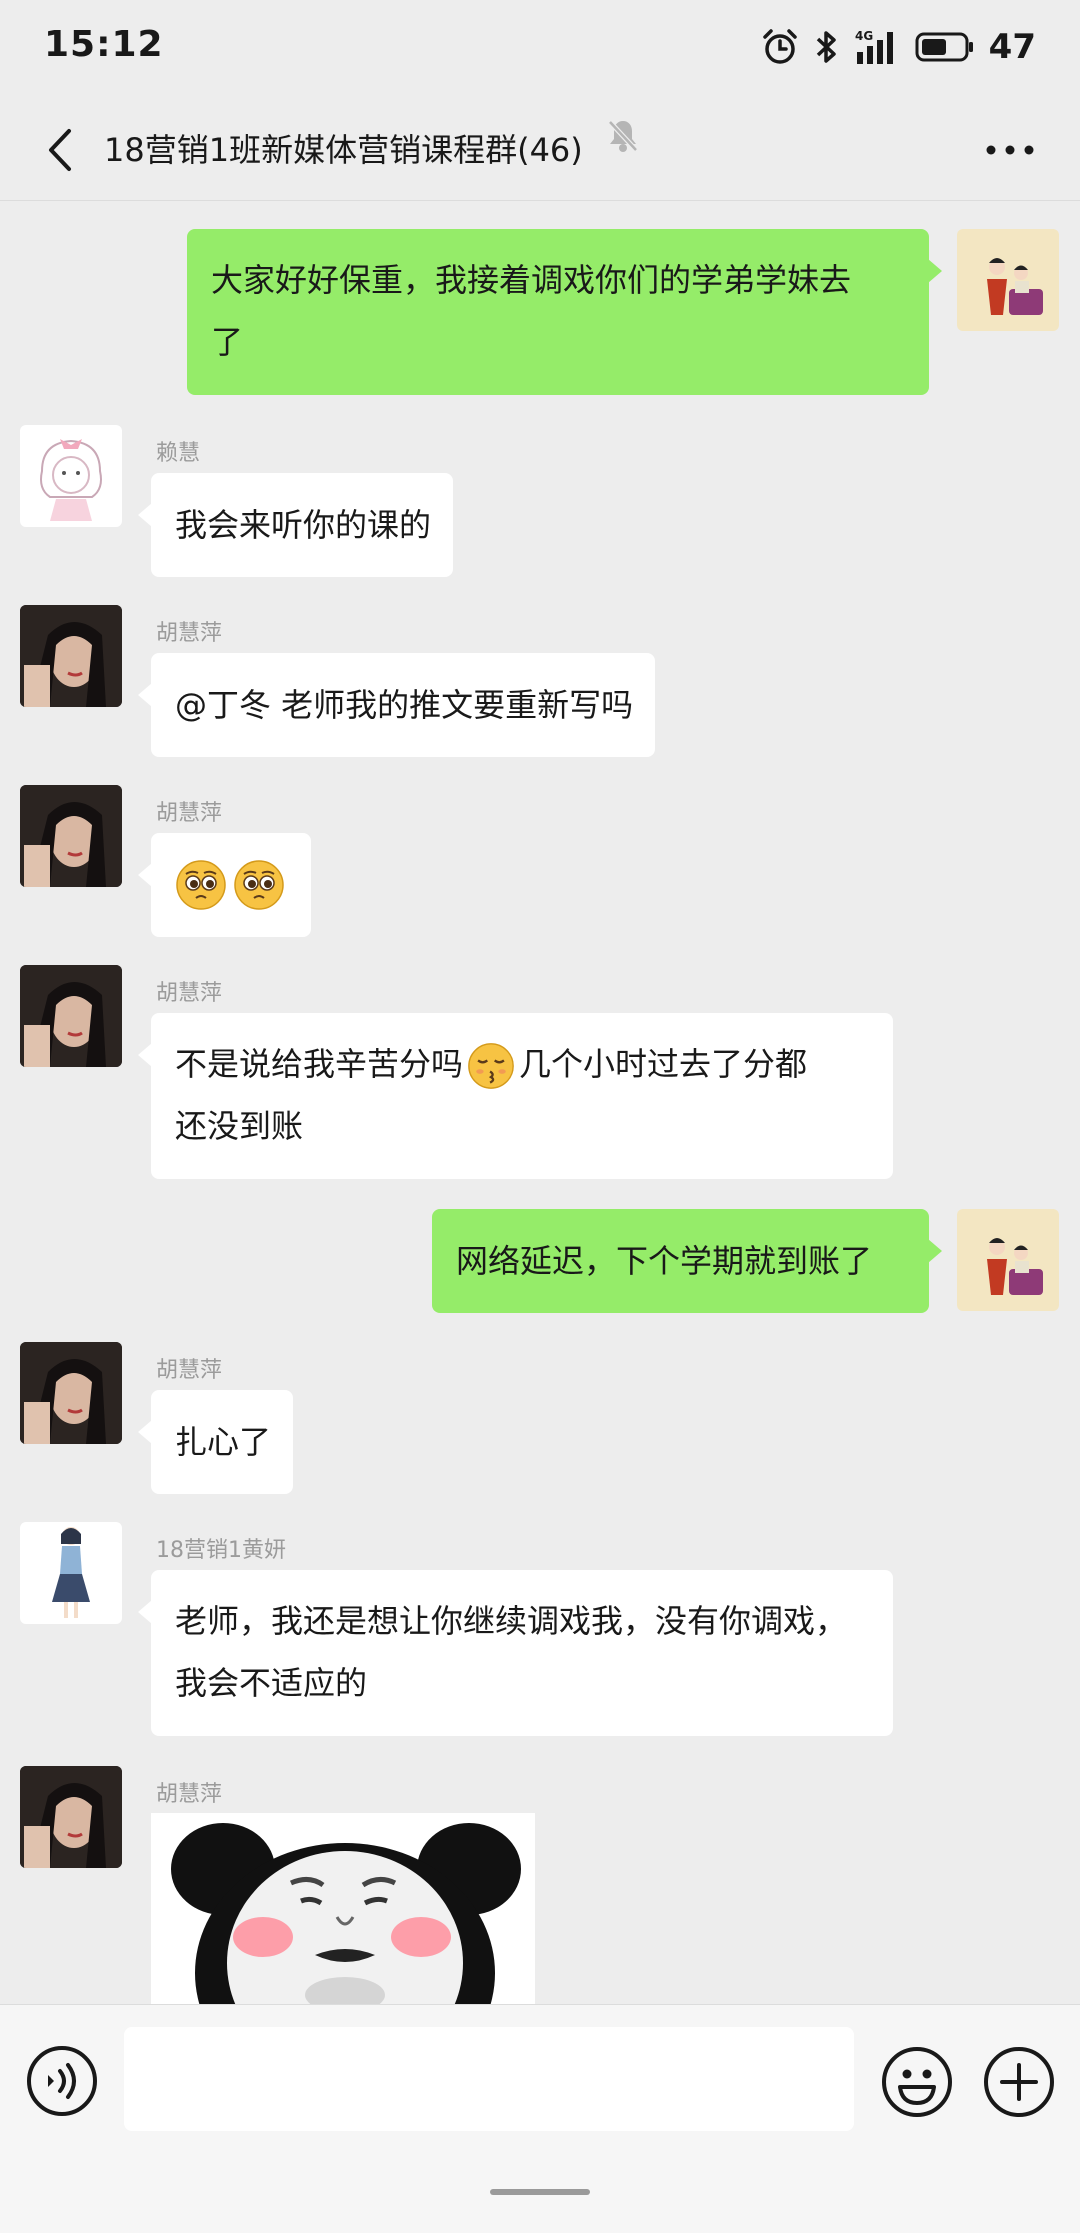 This screenshot has width=1080, height=2233. What do you see at coordinates (531, 280) in the screenshot?
I see `message-text: 大家好好保重，我接着调戏你们的学弟学妹去` at bounding box center [531, 280].